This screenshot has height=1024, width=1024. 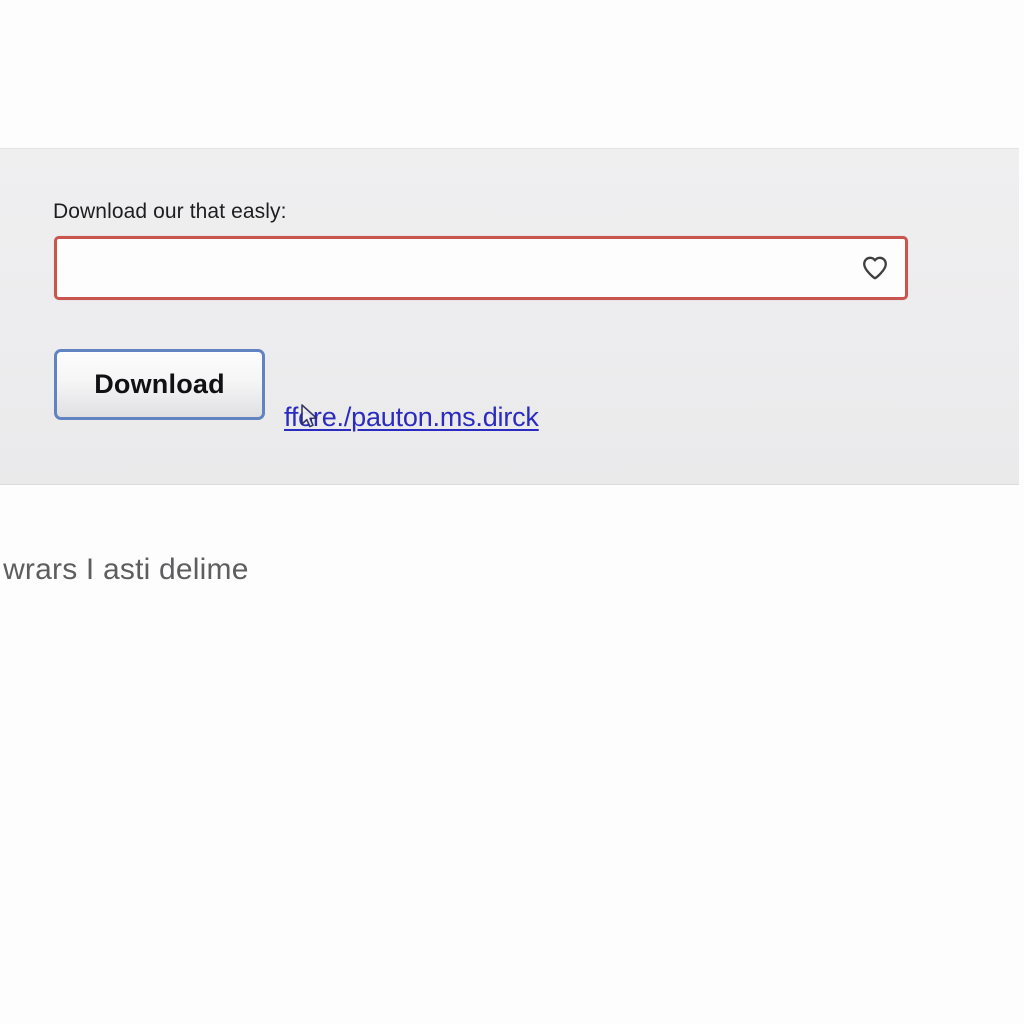 What do you see at coordinates (170, 211) in the screenshot?
I see `download-field-label: Download our that easly:` at bounding box center [170, 211].